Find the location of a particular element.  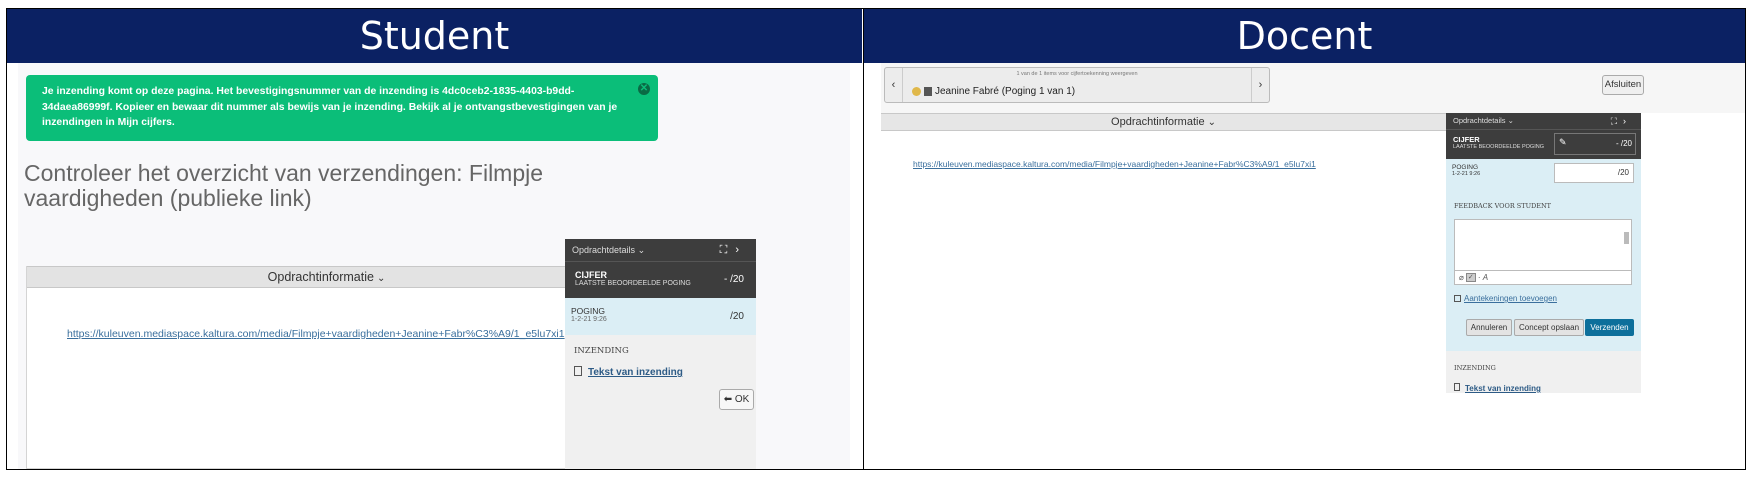

student-attempt-label: Jeanine Fabré (Poging 1 van 1) is located at coordinates (1005, 91).